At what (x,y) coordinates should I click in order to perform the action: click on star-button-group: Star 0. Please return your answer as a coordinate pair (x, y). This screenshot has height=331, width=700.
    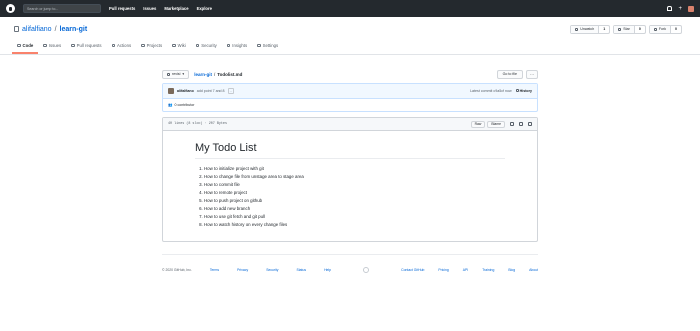
    Looking at the image, I should click on (629, 29).